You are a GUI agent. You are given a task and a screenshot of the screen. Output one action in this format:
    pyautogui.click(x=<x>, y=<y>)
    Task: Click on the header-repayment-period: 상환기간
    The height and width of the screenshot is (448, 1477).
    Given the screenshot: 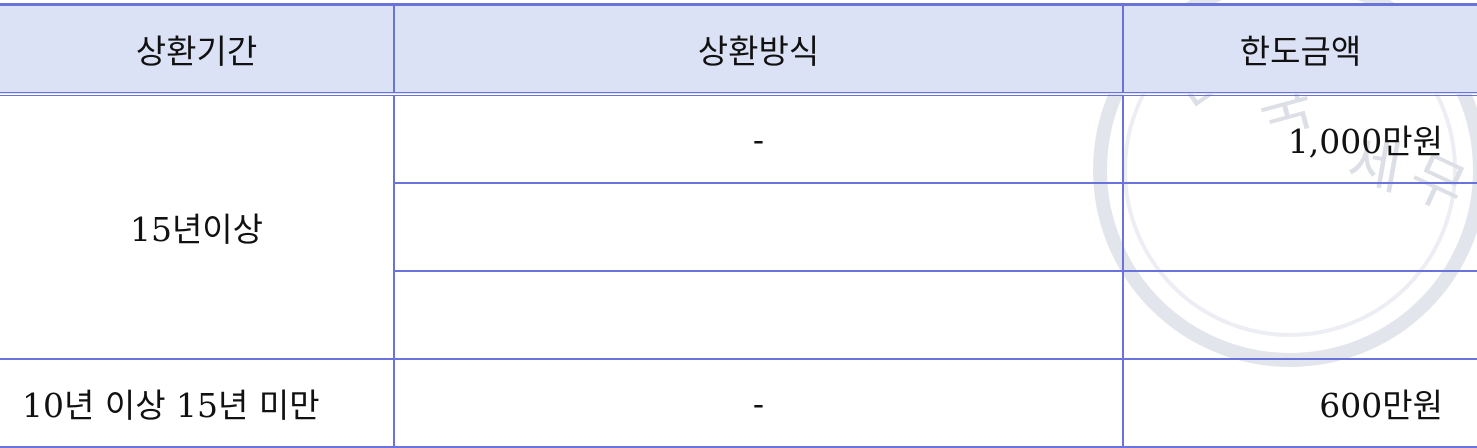 What is the action you would take?
    pyautogui.click(x=197, y=49)
    